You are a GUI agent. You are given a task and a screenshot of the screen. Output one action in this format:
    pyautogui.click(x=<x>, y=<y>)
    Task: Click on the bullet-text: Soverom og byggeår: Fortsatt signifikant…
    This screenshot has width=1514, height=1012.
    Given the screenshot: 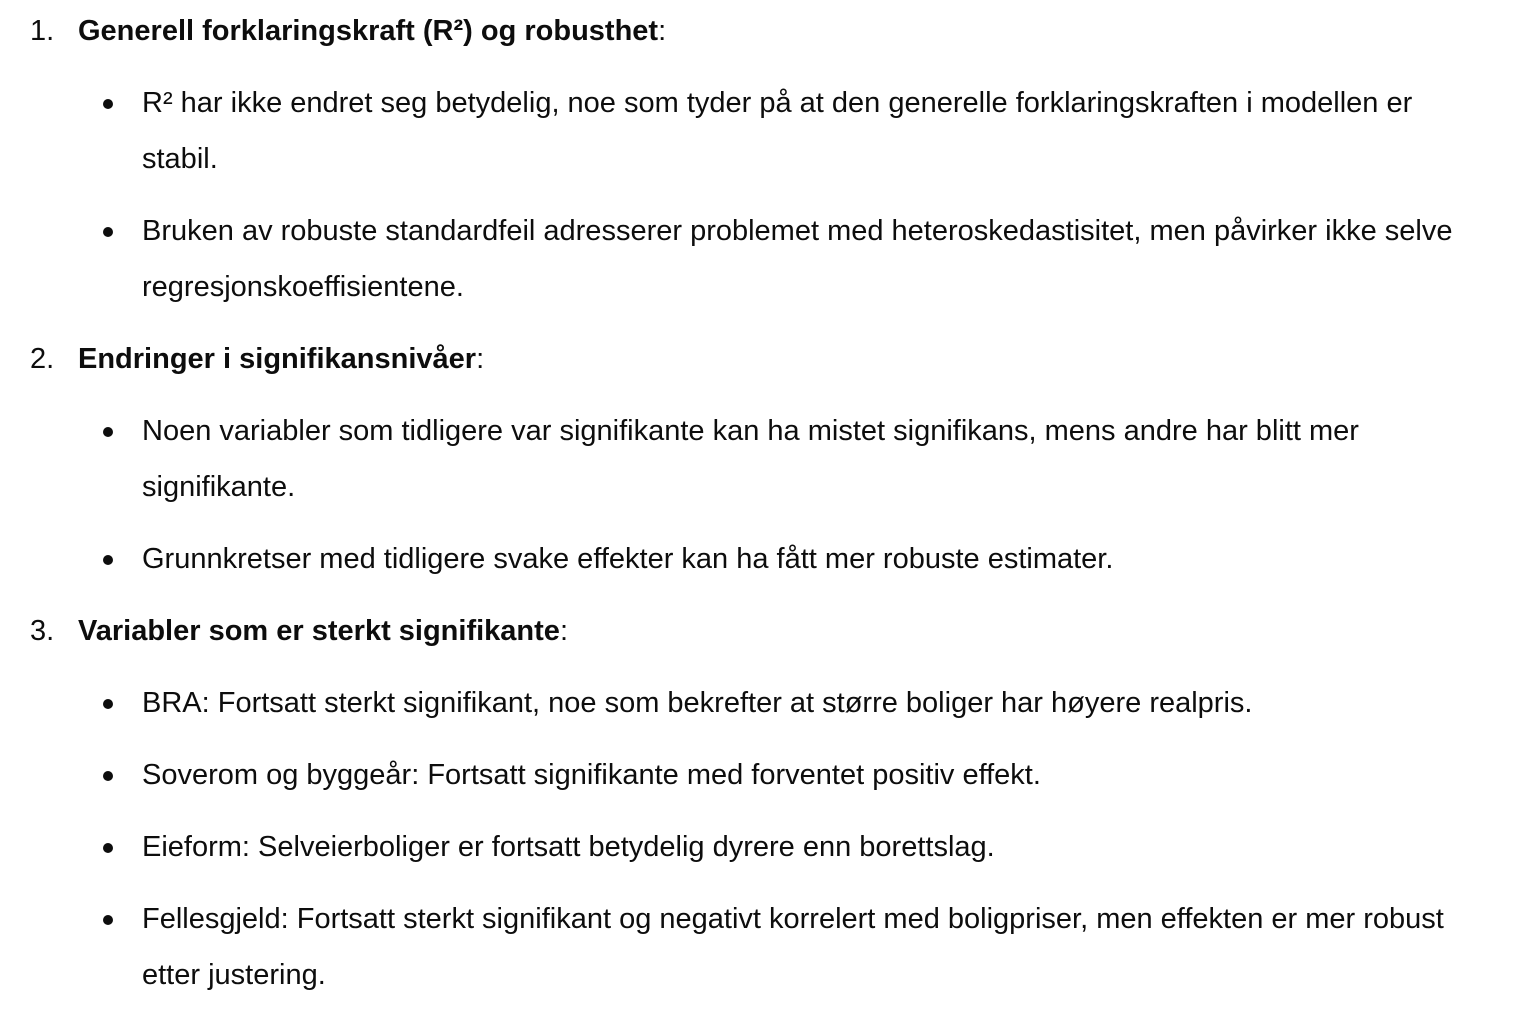 What is the action you would take?
    pyautogui.click(x=591, y=775)
    